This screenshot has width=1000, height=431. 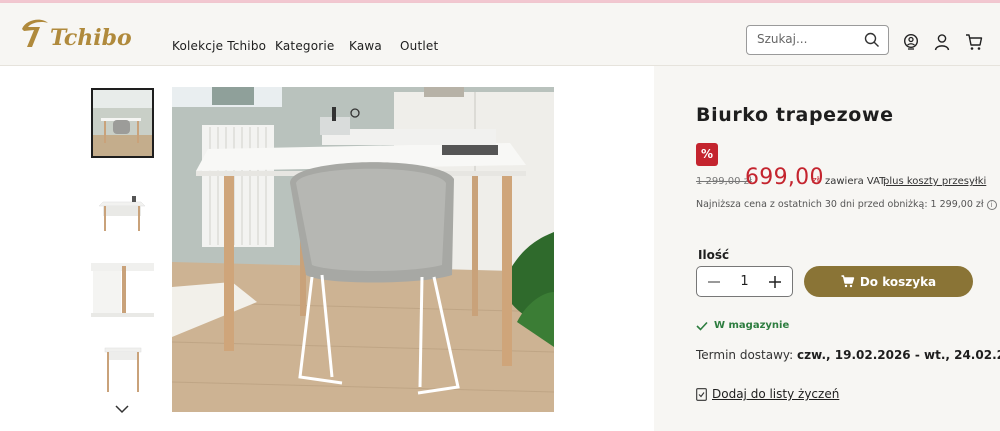 What do you see at coordinates (898, 355) in the screenshot?
I see `delivery-dates: czw., 19.02.2026 - wt., 24.02.2026` at bounding box center [898, 355].